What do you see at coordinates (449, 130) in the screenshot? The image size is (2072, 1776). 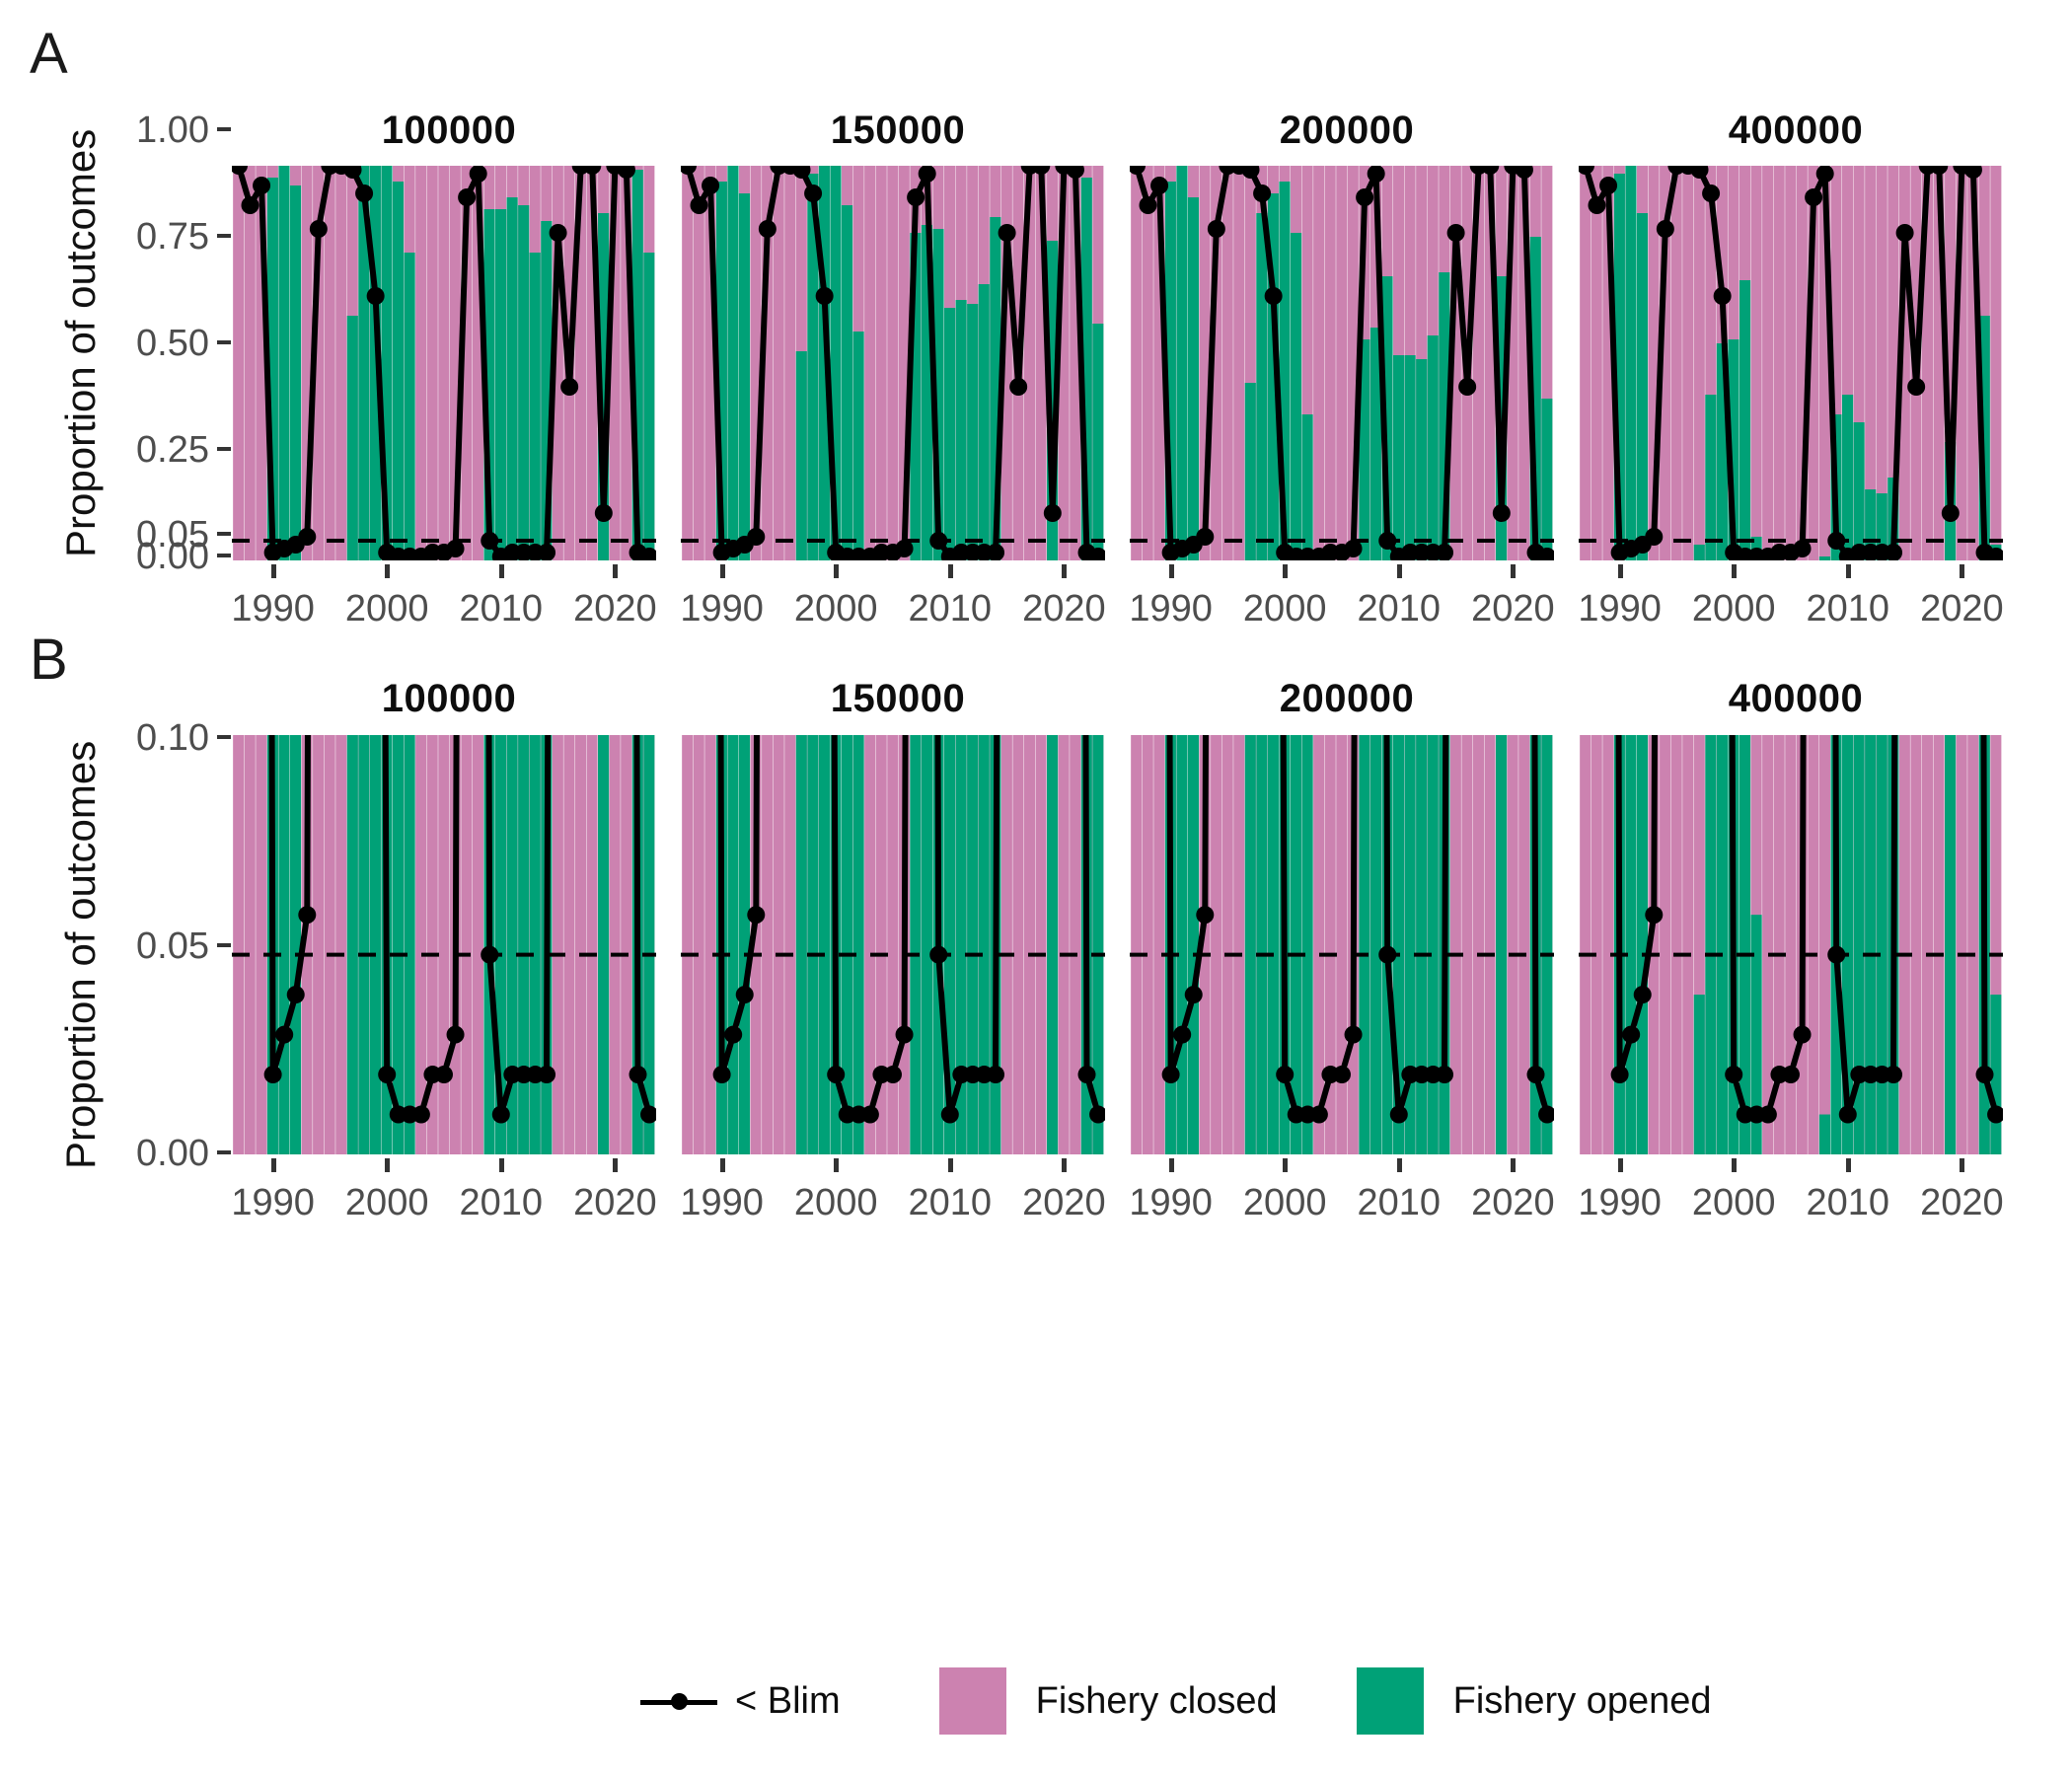 I see `facet-title-a-100000: 100000` at bounding box center [449, 130].